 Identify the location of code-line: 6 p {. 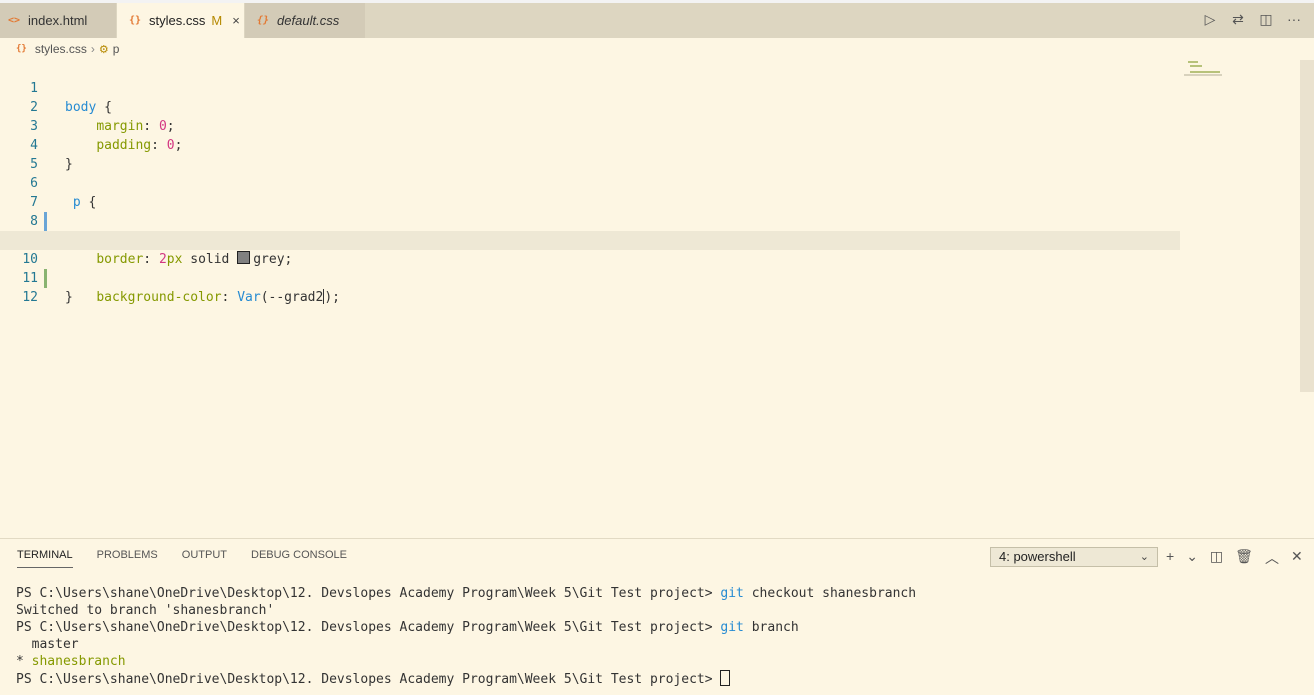
(590, 182).